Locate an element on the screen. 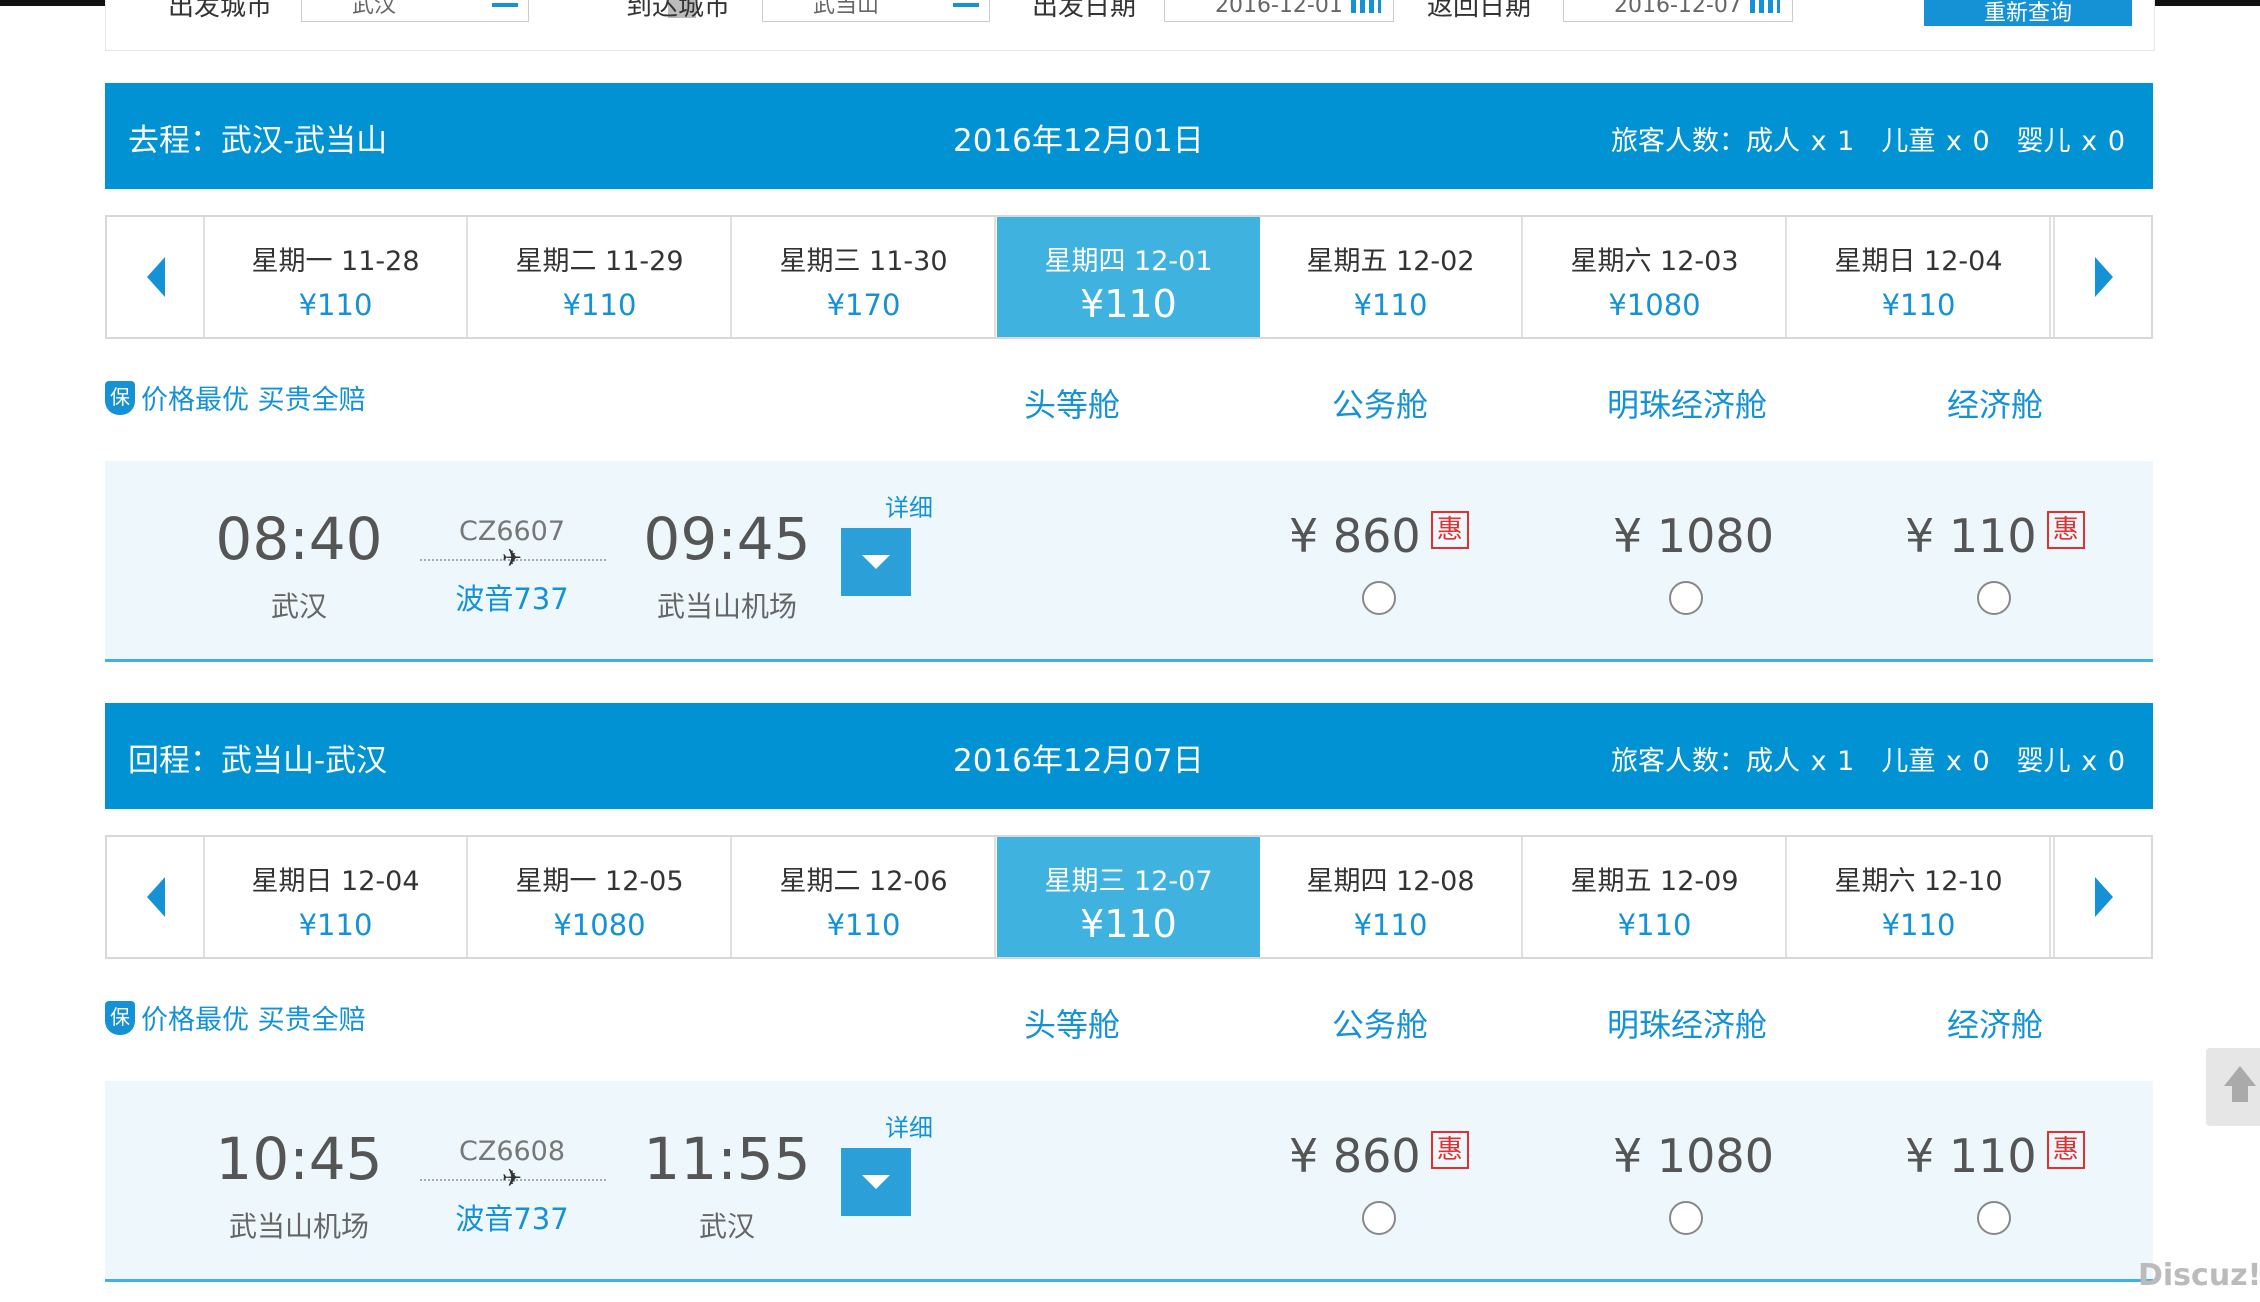  day-cell: 星期一 11-28 ¥110 is located at coordinates (336, 277).